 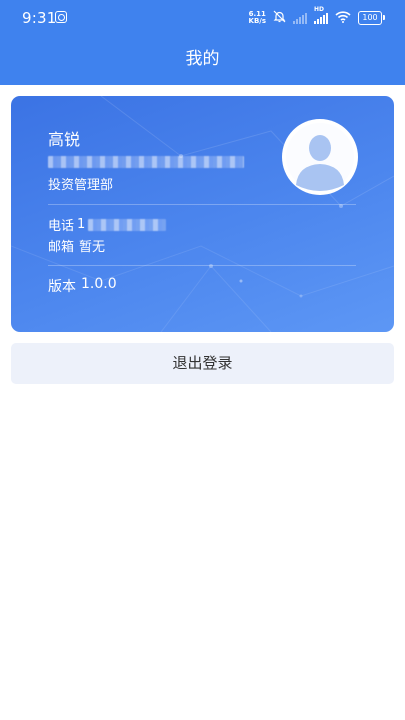 I want to click on phone-label: 电话, so click(x=61, y=226).